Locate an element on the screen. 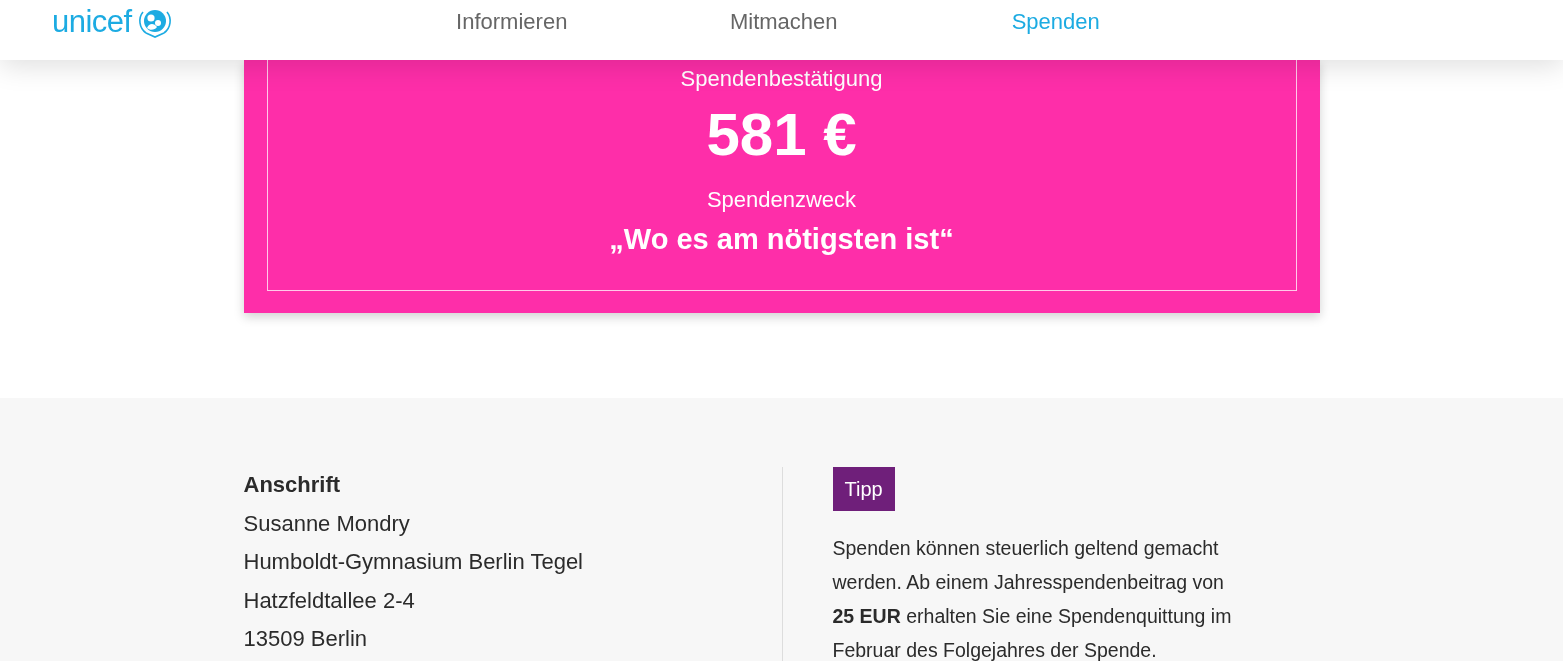  purpose-label: Spendenzweck is located at coordinates (781, 200).